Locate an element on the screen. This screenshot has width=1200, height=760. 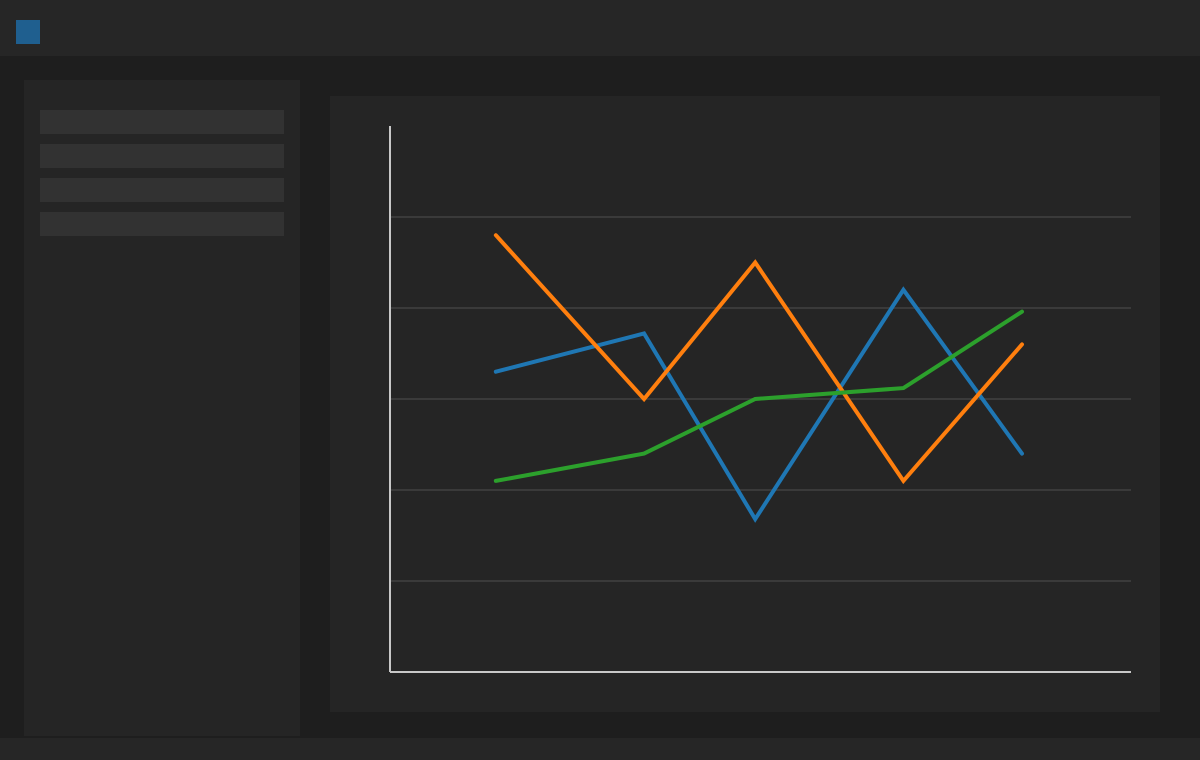
title-bar is located at coordinates (600, 28).